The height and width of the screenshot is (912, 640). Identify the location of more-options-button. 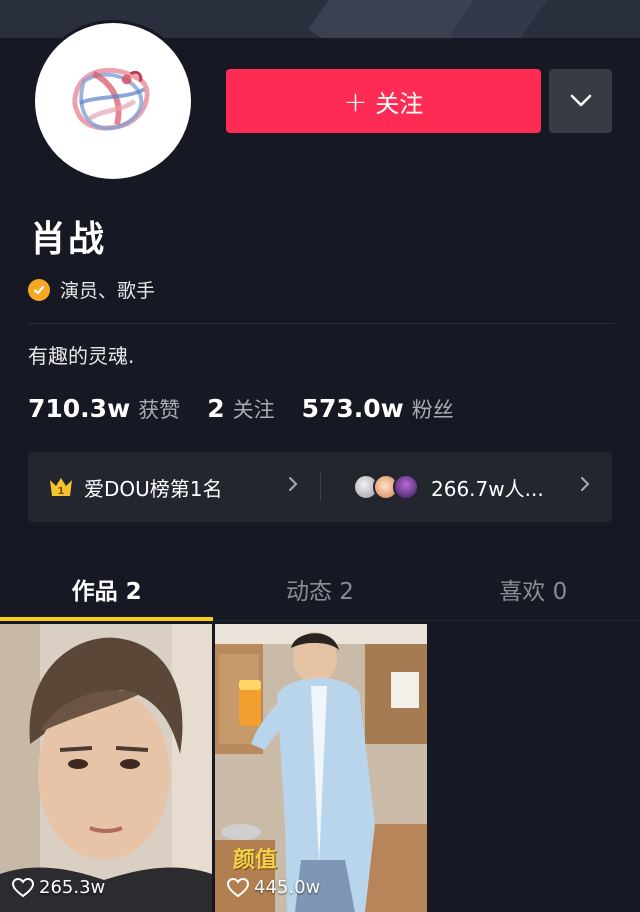
(580, 101).